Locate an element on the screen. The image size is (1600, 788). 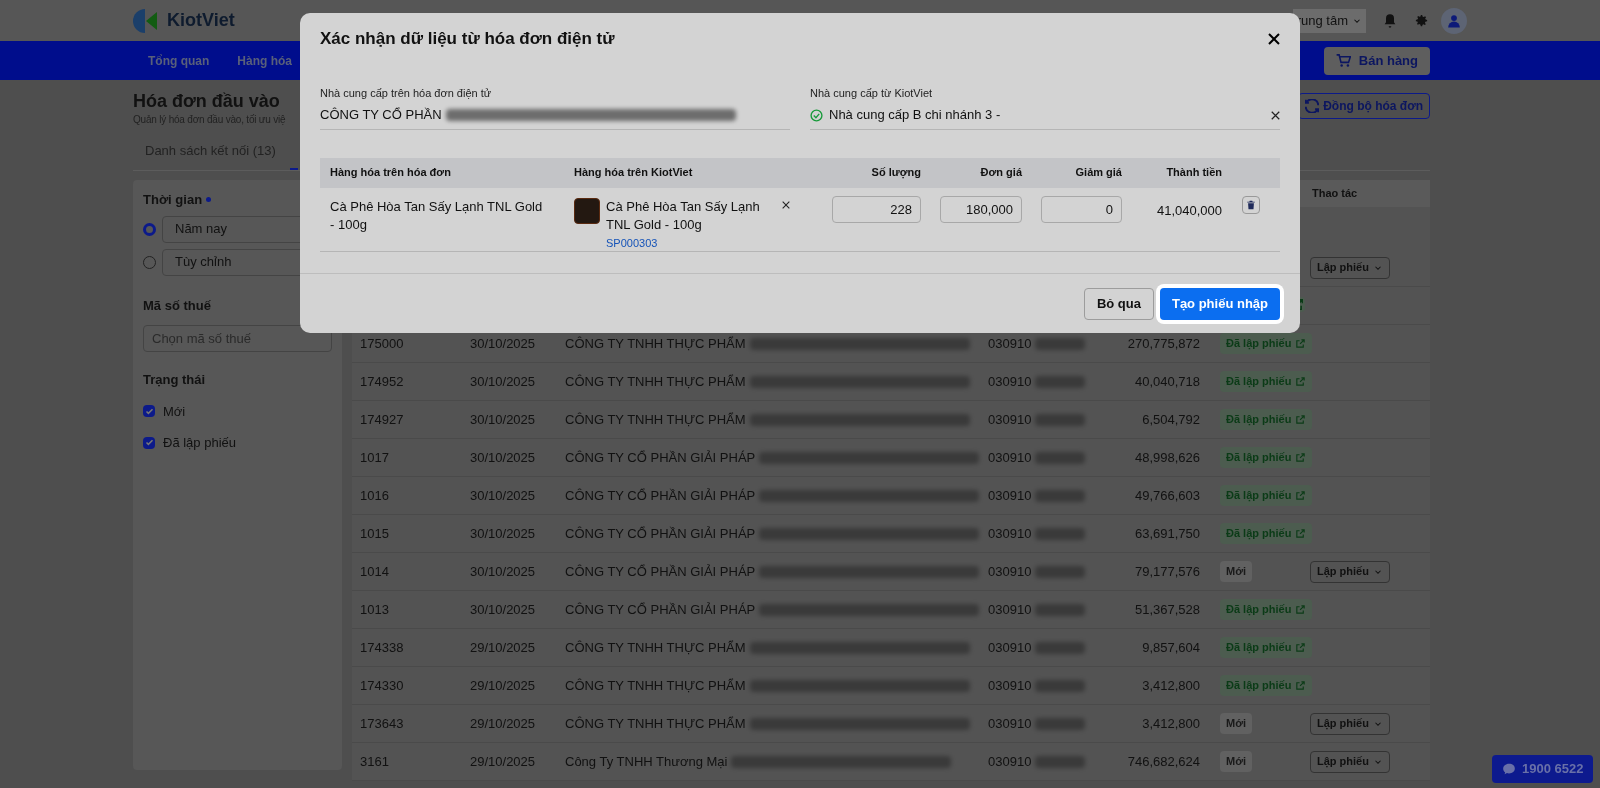
nav-item: Tổng quan is located at coordinates (179, 60).